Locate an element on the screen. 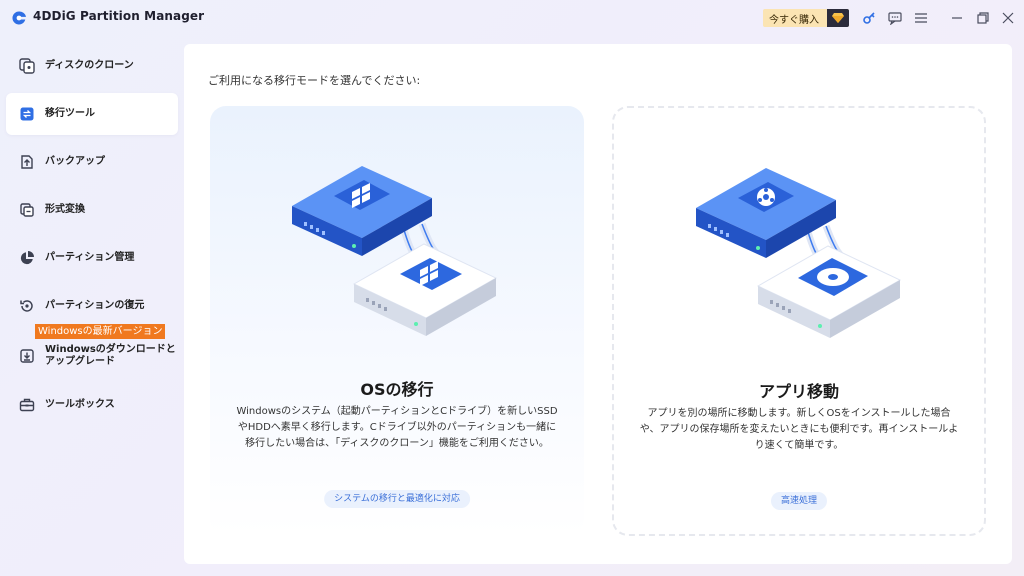 The image size is (1024, 576). feedback-icon is located at coordinates (895, 18).